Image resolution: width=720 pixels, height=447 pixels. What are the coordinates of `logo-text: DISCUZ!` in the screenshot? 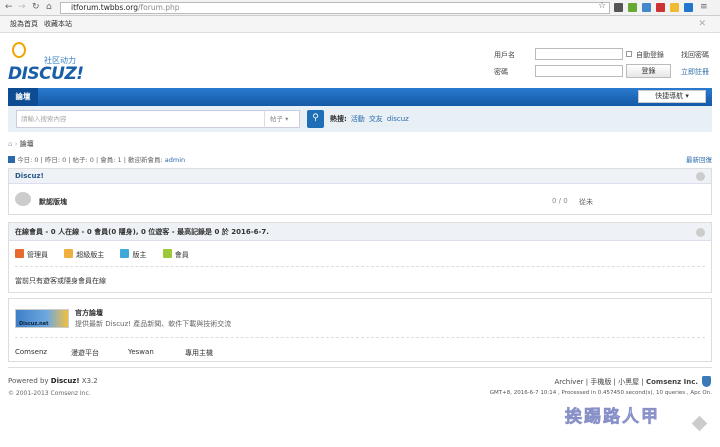 It's located at (46, 74).